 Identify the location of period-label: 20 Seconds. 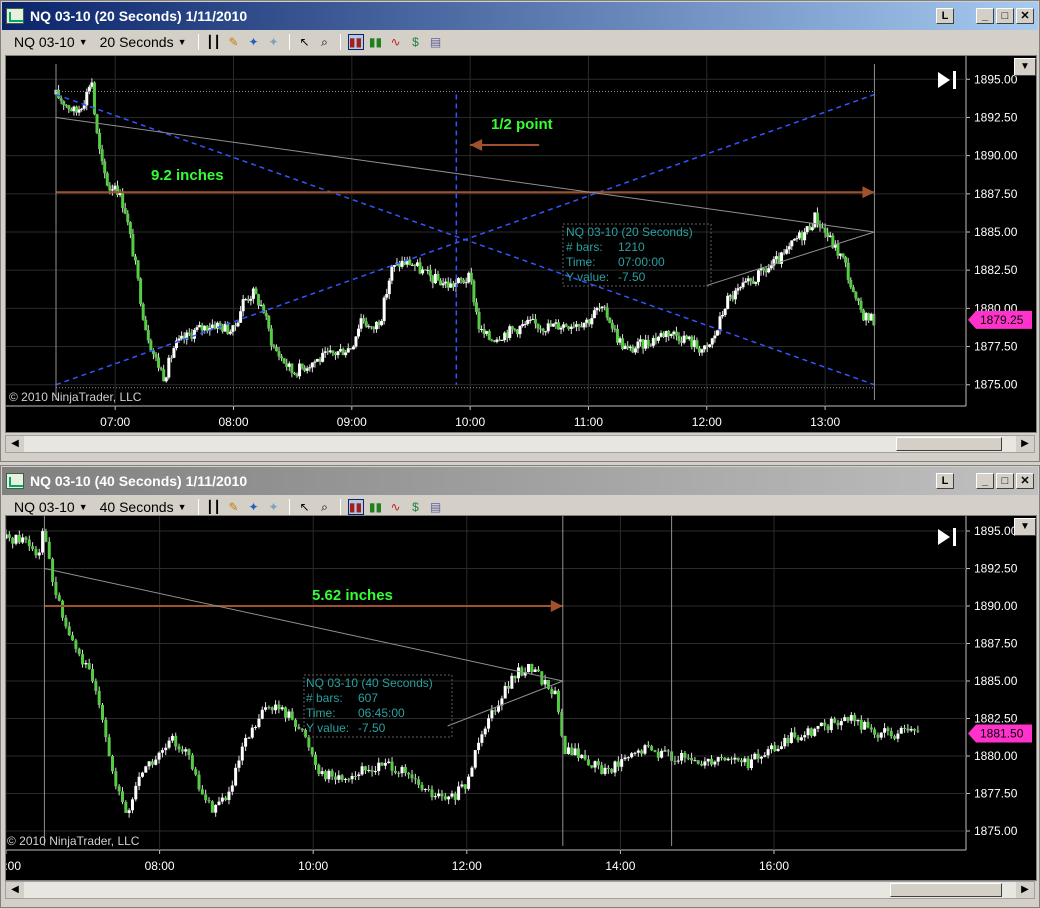
(136, 42).